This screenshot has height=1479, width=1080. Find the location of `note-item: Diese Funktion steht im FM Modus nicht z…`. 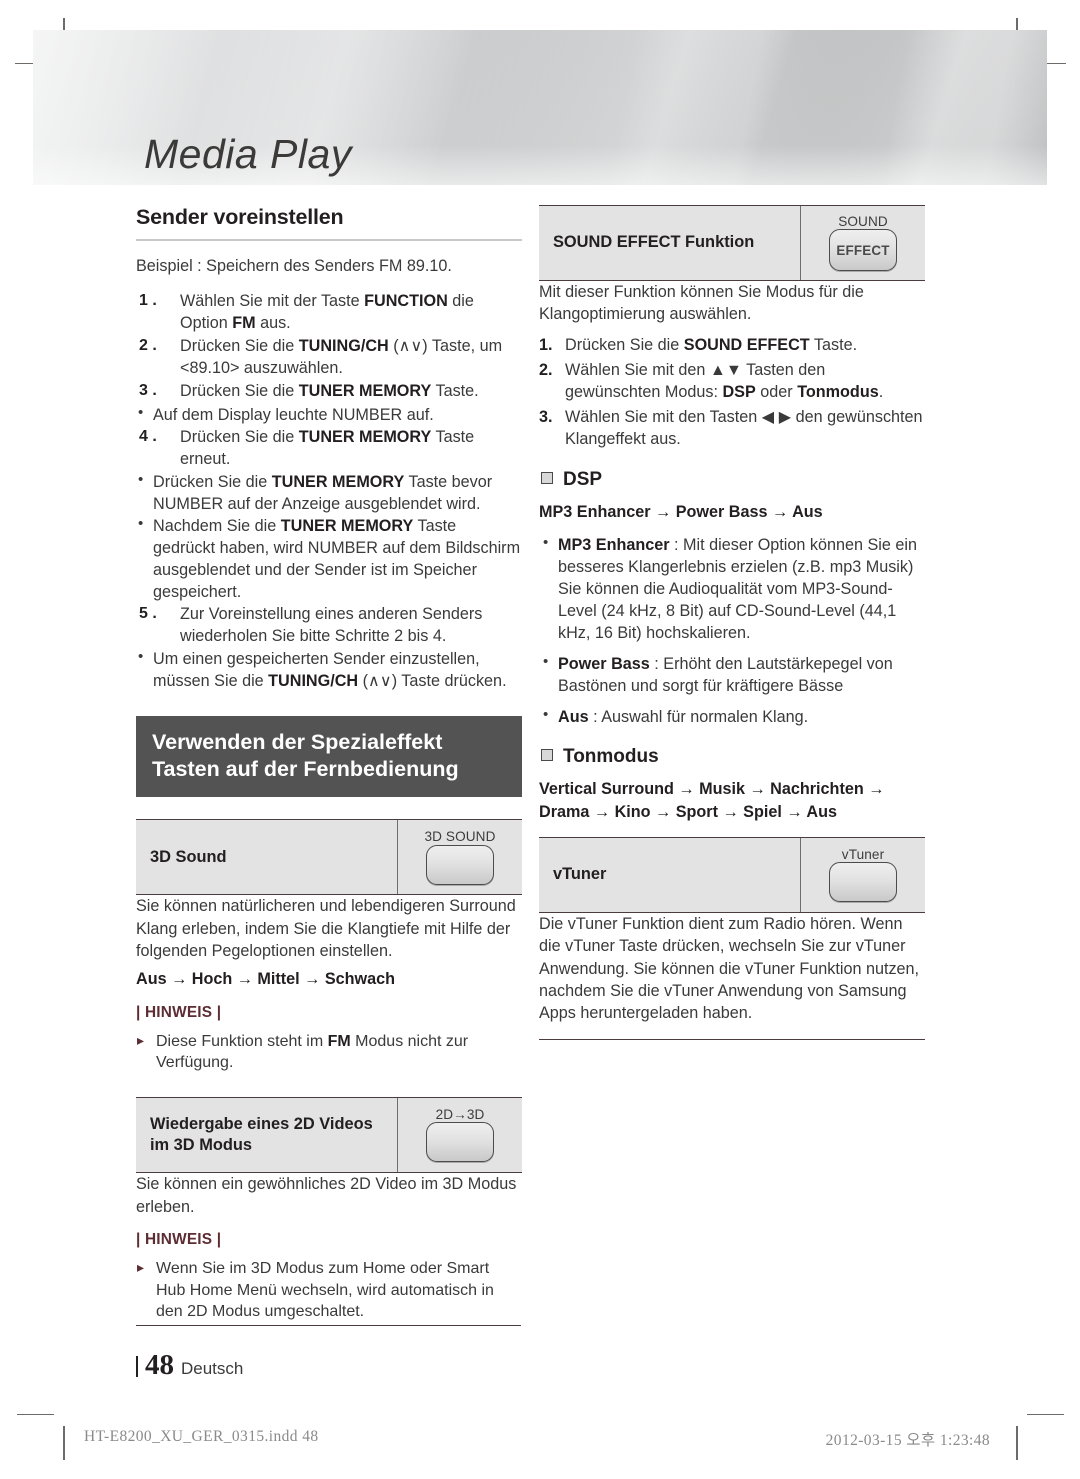

note-item: Diese Funktion steht im FM Modus nicht z… is located at coordinates (329, 1053).